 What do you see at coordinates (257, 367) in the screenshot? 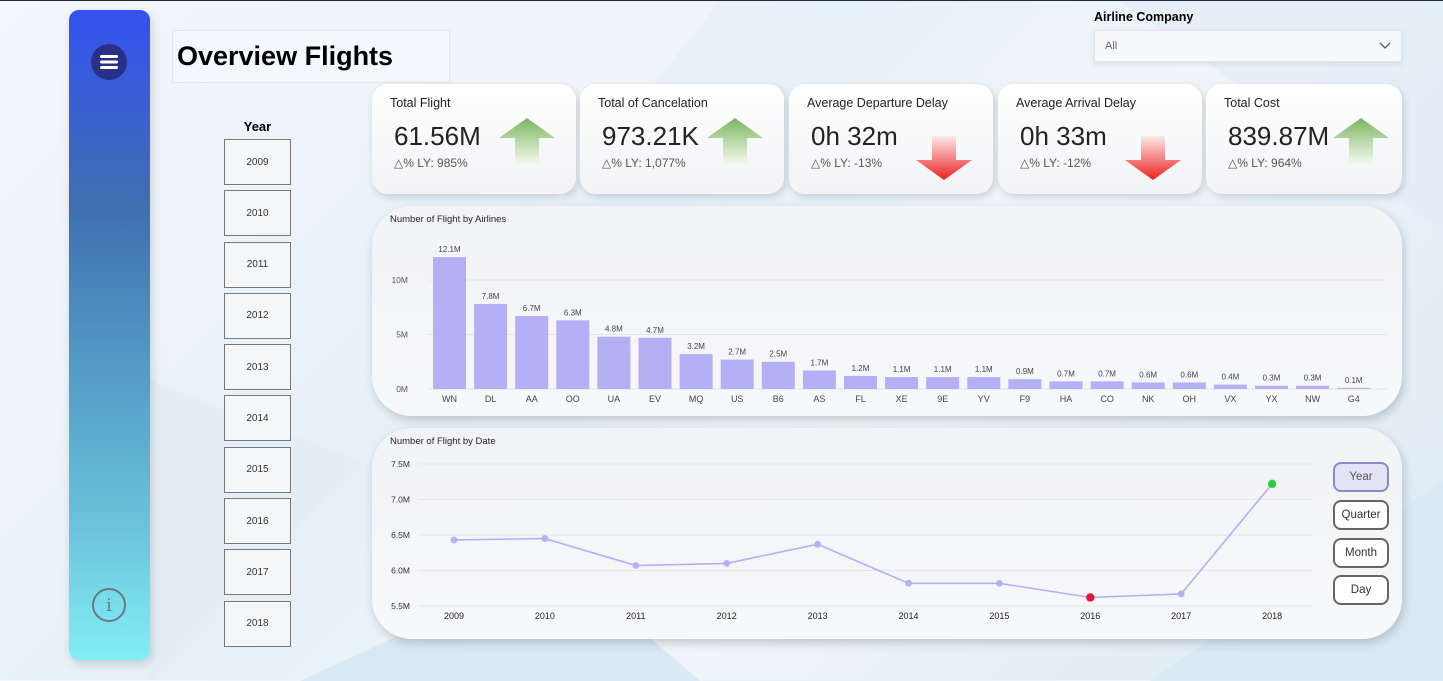
I see `year-button-2013: 2013` at bounding box center [257, 367].